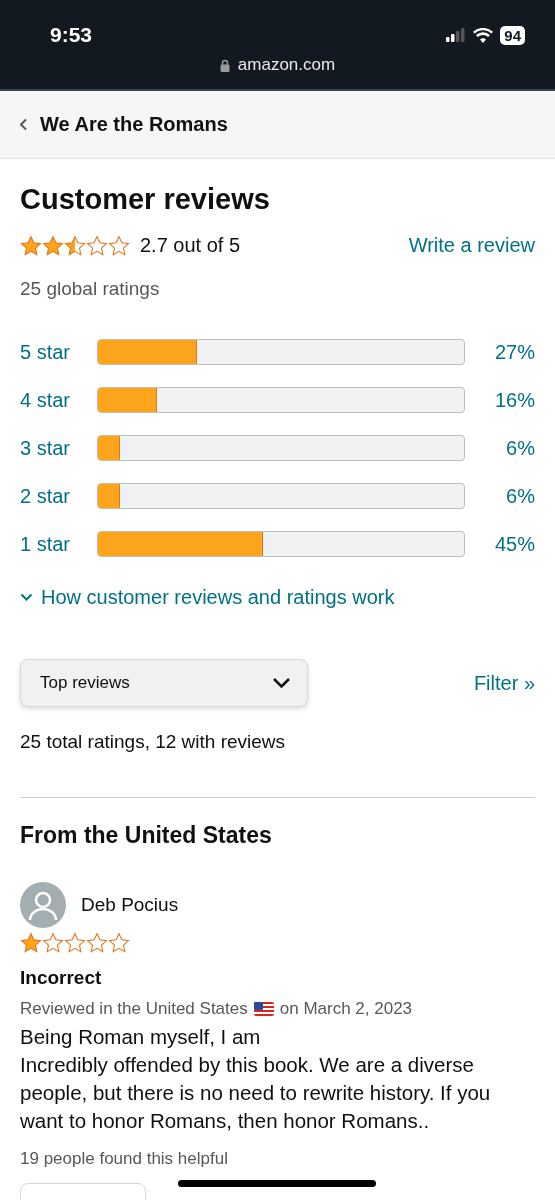 The width and height of the screenshot is (555, 1200). What do you see at coordinates (483, 35) in the screenshot?
I see `wifi-icon` at bounding box center [483, 35].